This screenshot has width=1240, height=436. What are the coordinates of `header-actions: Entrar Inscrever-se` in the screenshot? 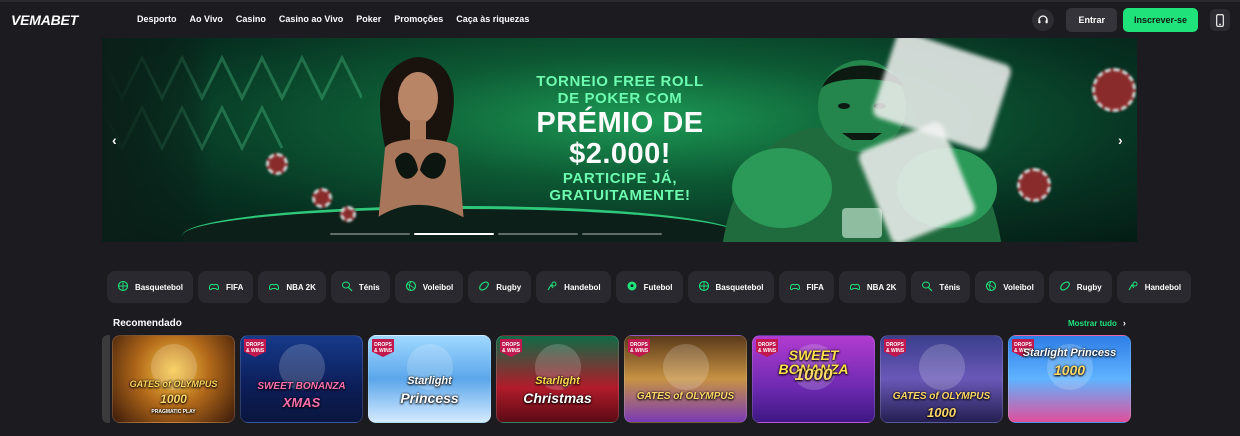 It's located at (1131, 20).